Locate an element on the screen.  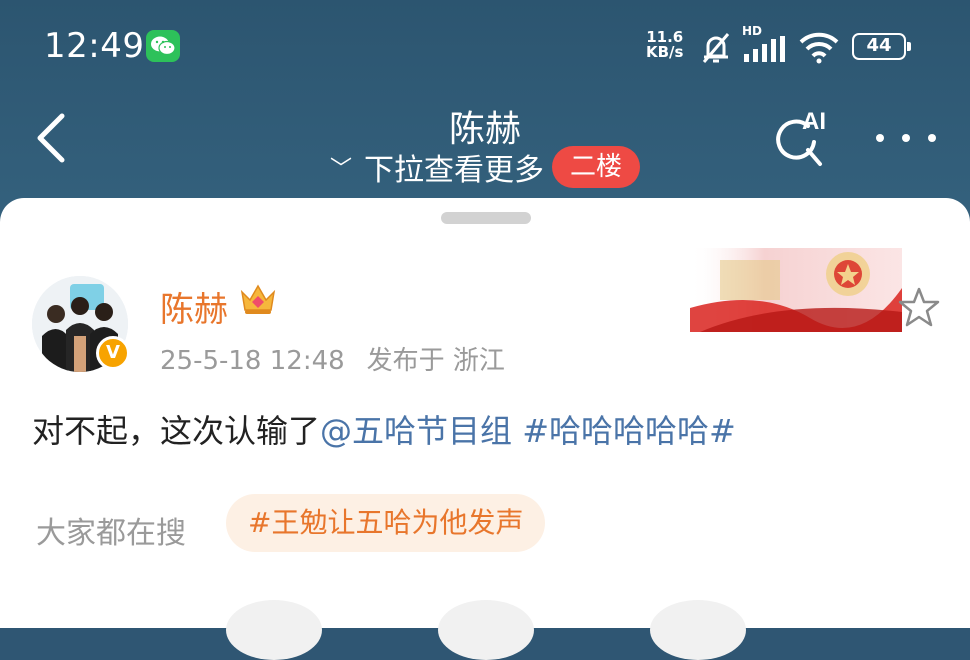
drag-handle is located at coordinates (486, 218).